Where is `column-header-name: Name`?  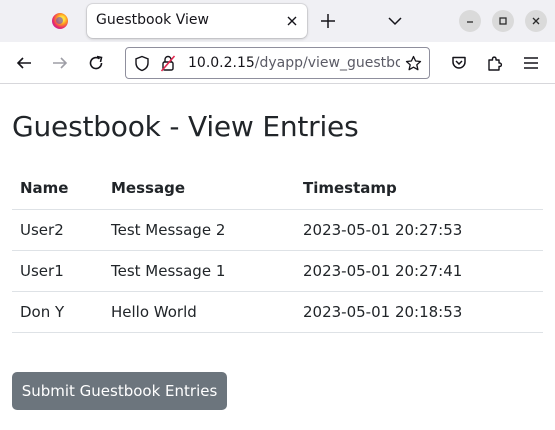
column-header-name: Name is located at coordinates (57, 188).